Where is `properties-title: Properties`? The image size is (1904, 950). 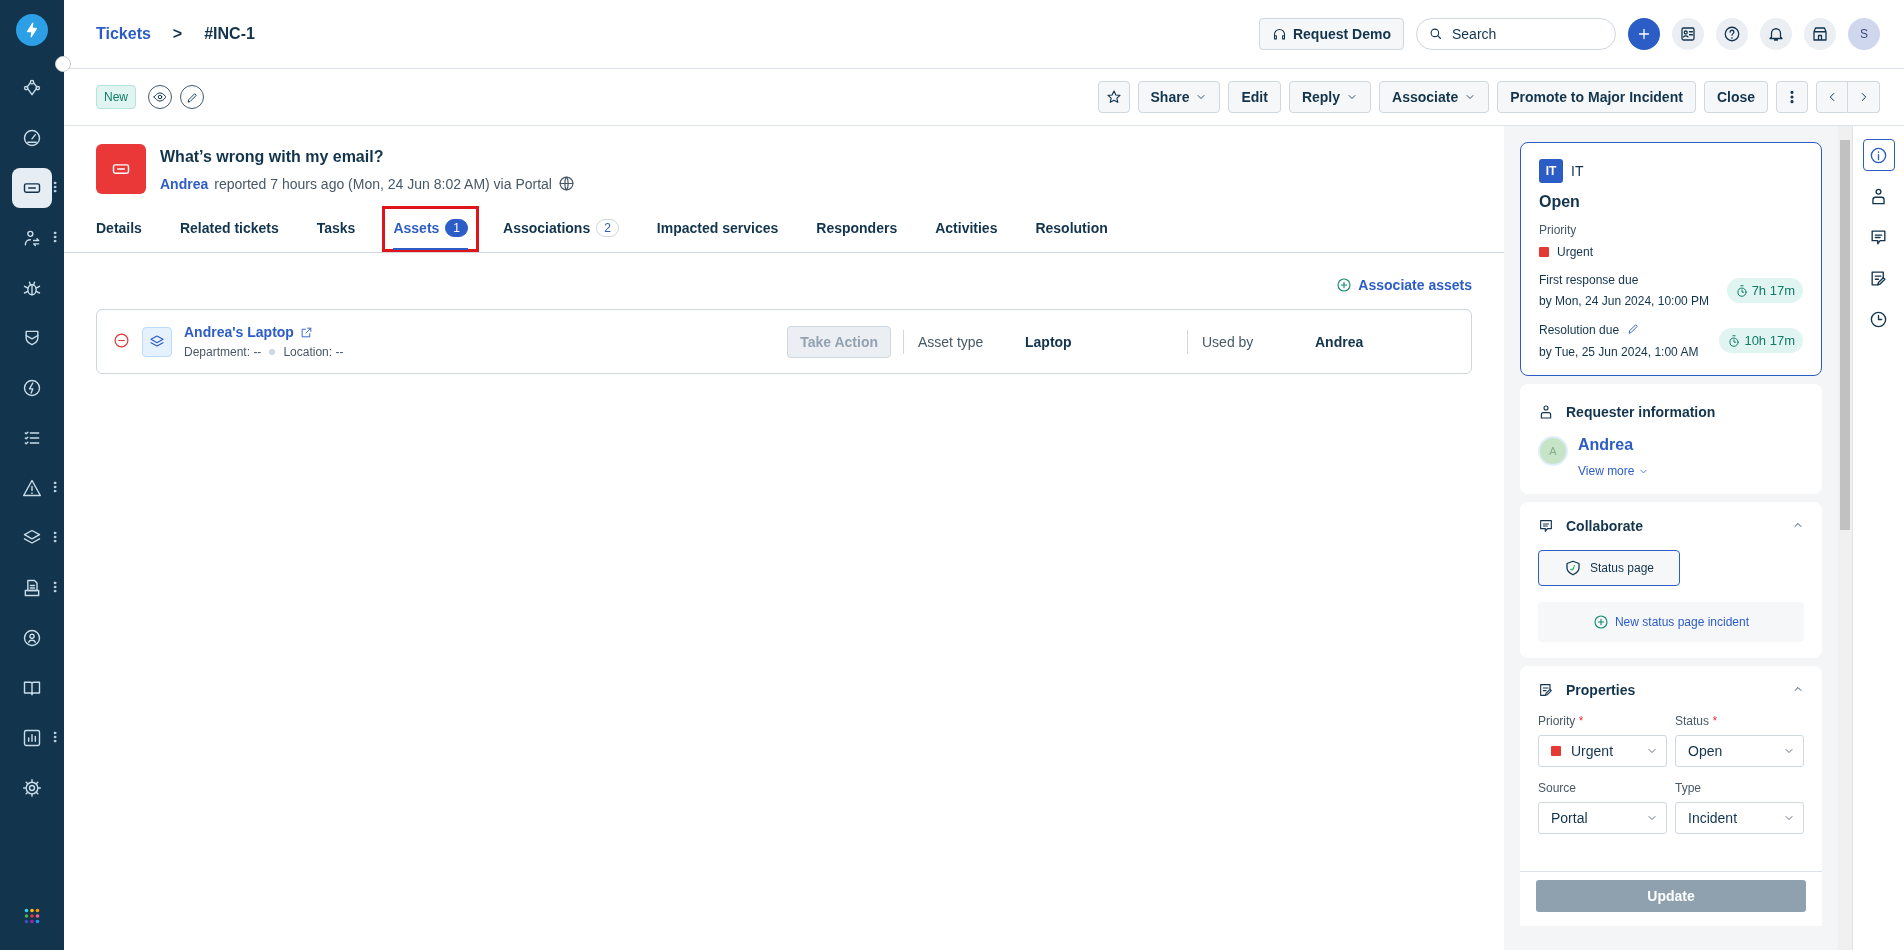 properties-title: Properties is located at coordinates (1601, 690).